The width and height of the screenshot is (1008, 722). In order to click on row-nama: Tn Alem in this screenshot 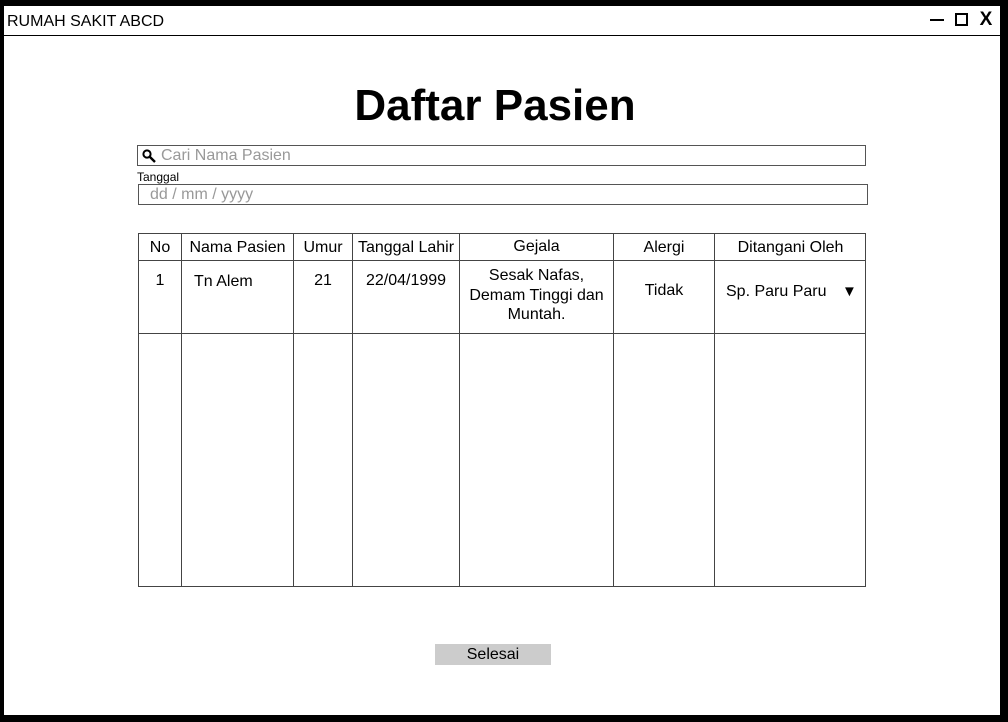, I will do `click(223, 281)`.